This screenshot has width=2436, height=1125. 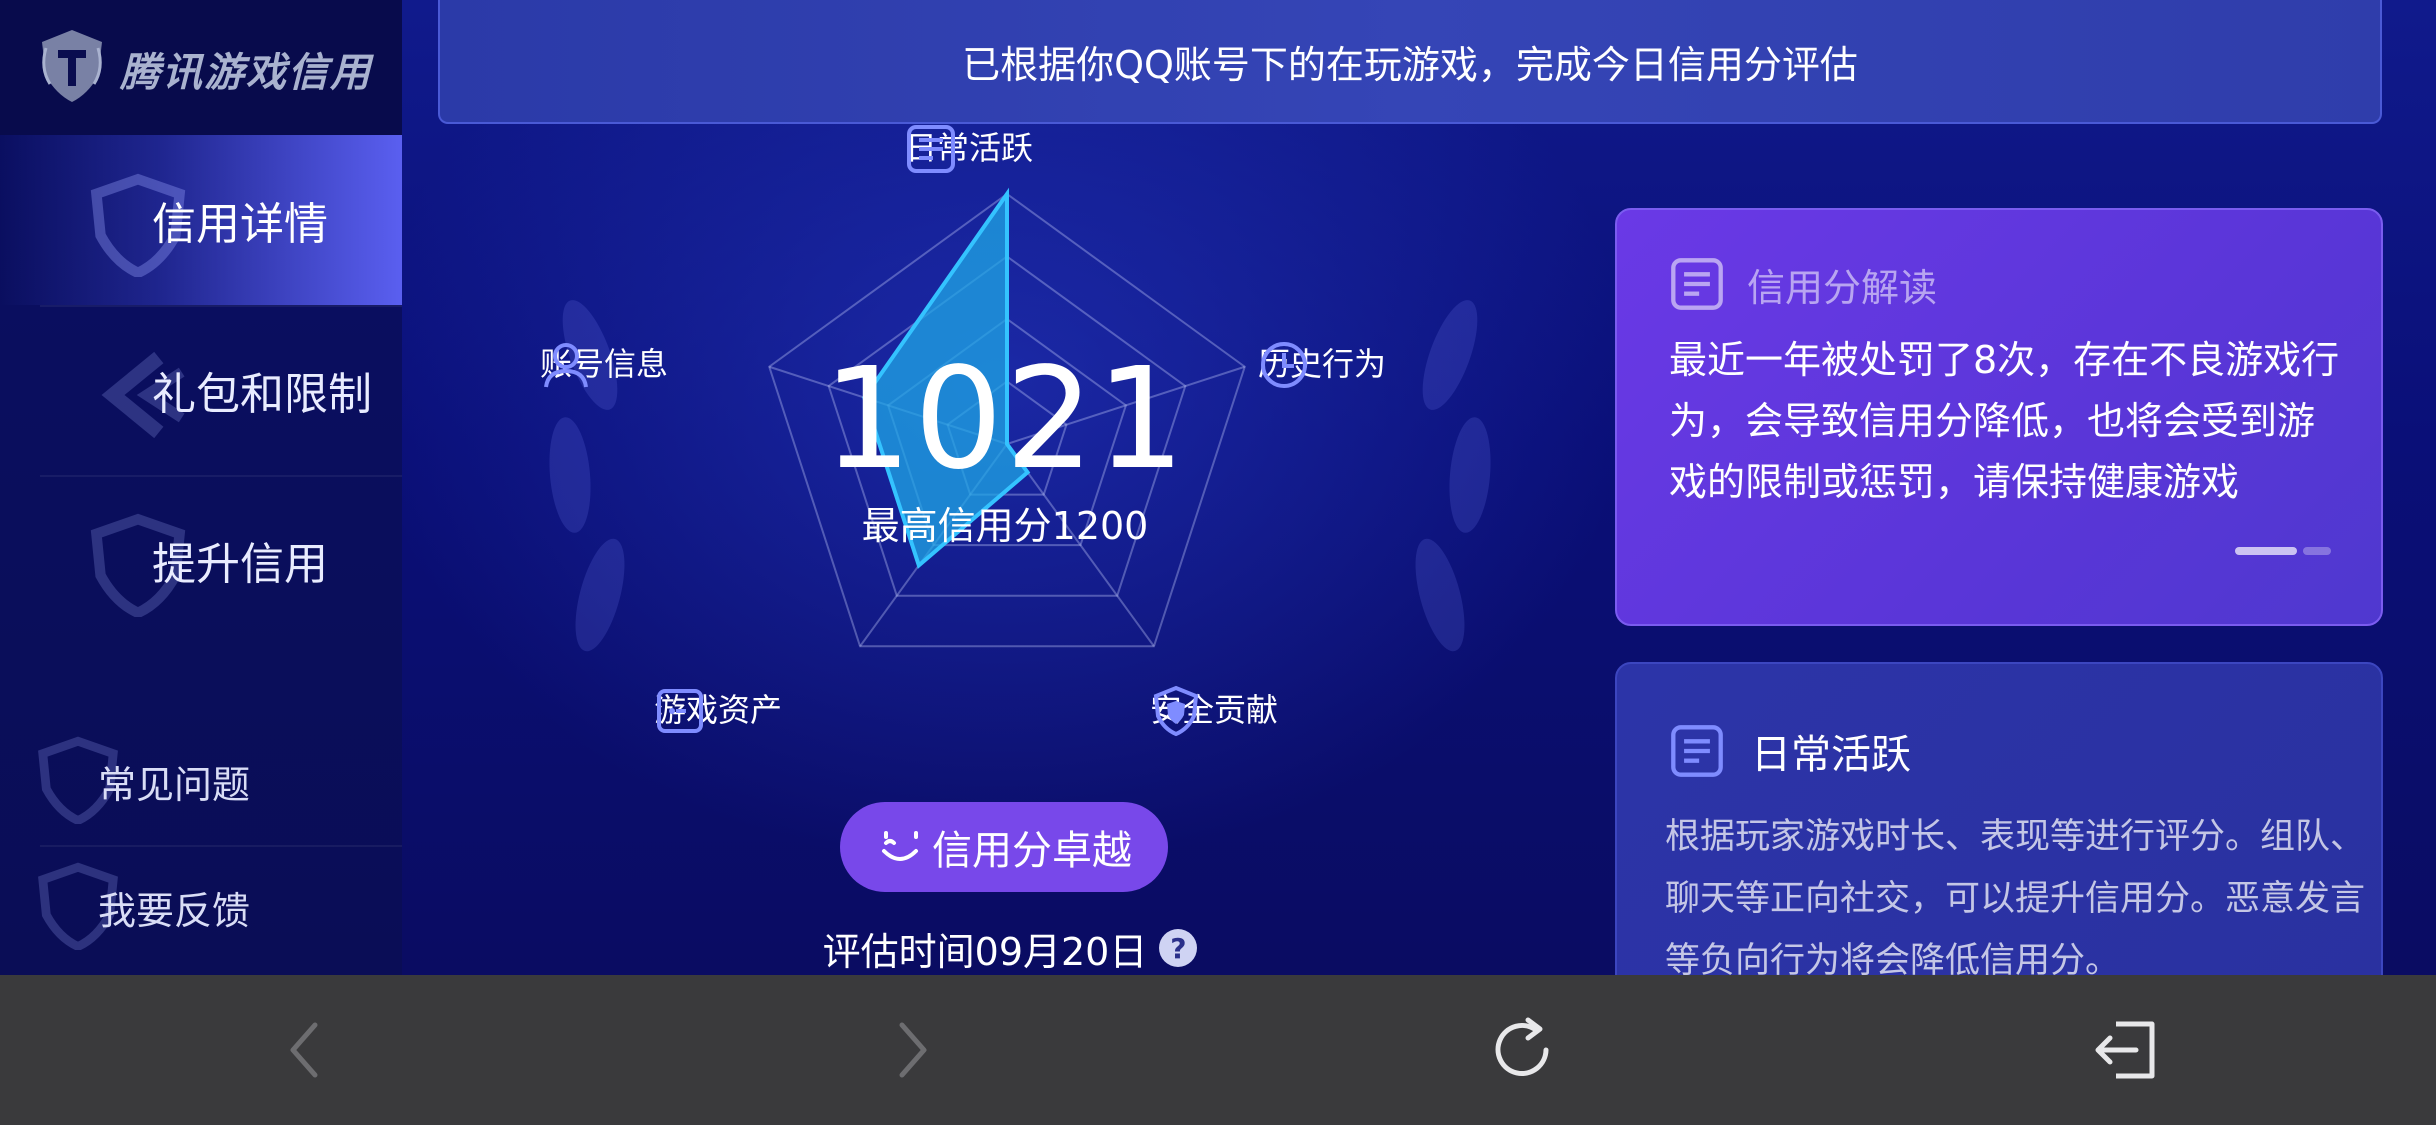 I want to click on back-arrow-icon, so click(x=304, y=1050).